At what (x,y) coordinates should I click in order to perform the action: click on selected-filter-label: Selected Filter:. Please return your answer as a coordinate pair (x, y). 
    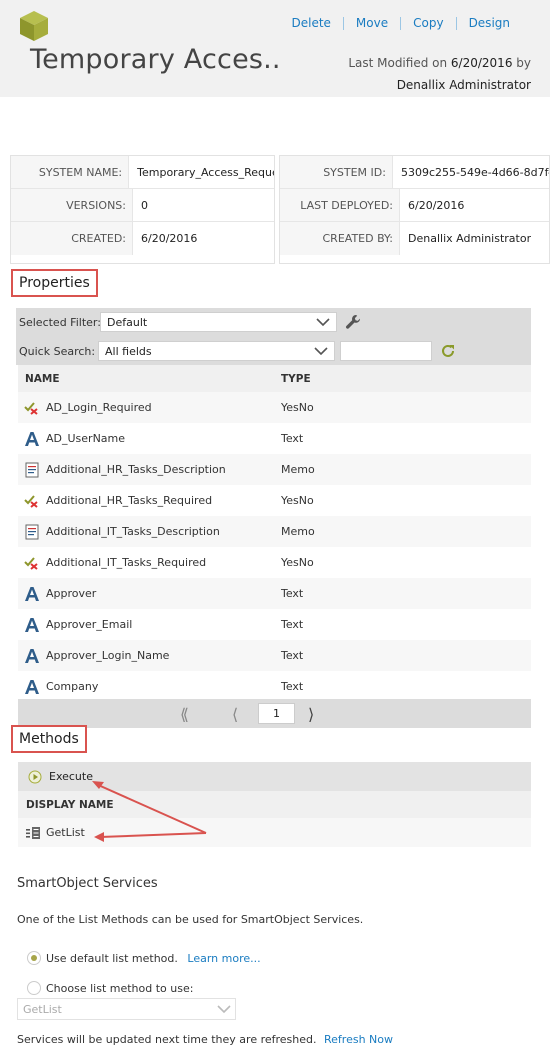
    Looking at the image, I should click on (60, 322).